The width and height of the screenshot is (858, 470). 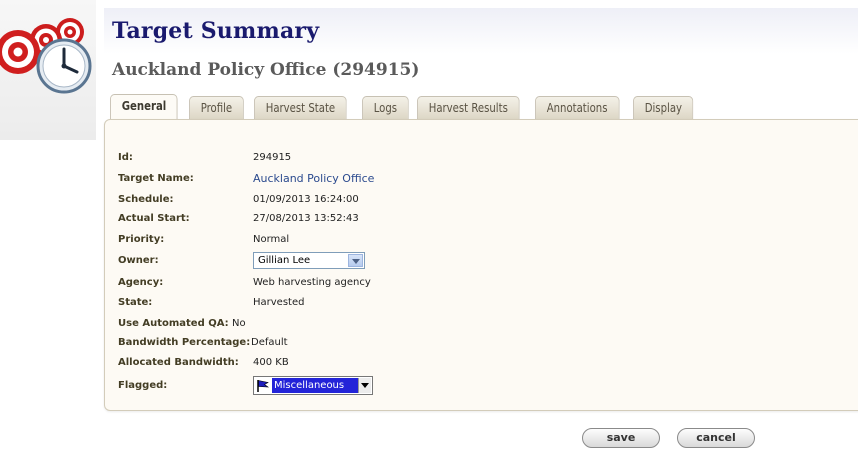 I want to click on bandwidth-percentage-label: Bandwidth Percentage:, so click(x=184, y=342).